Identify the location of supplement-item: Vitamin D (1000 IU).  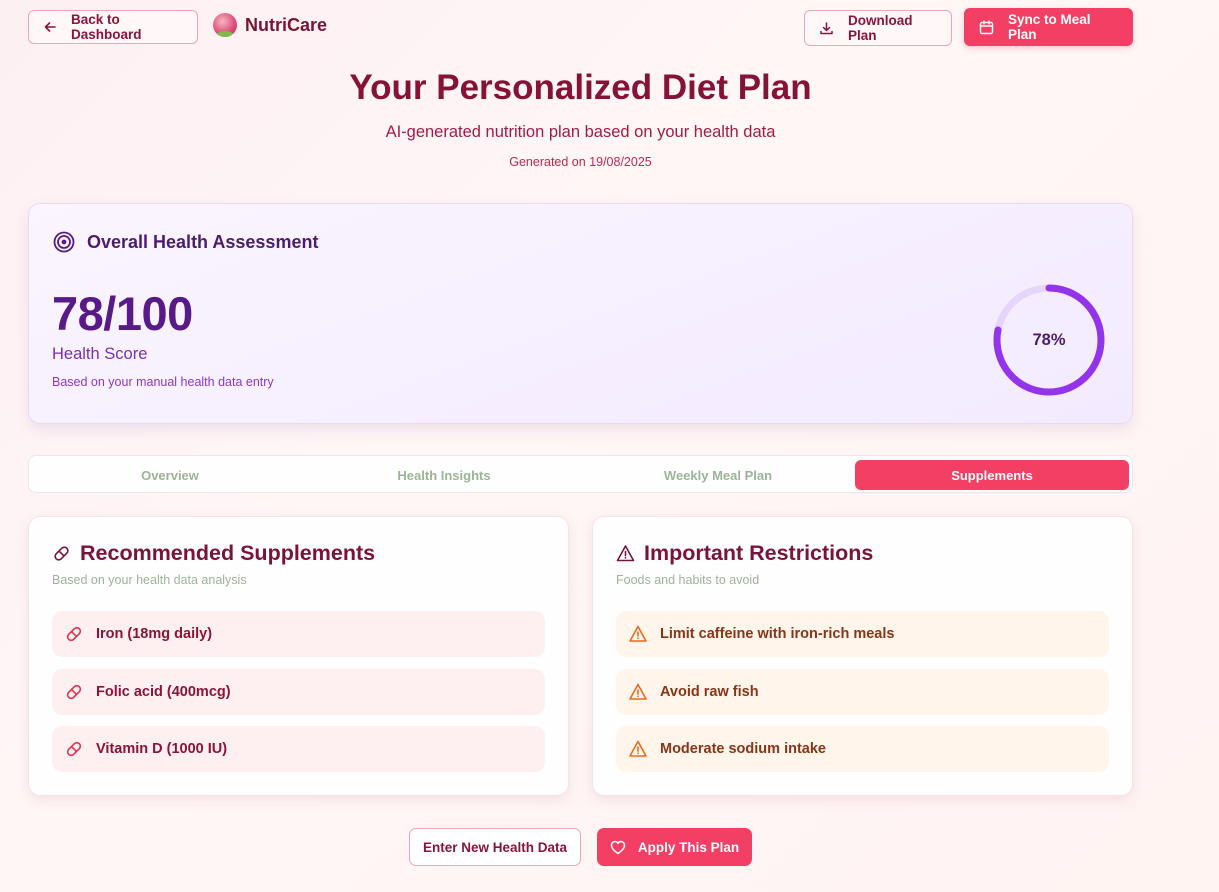
(298, 749).